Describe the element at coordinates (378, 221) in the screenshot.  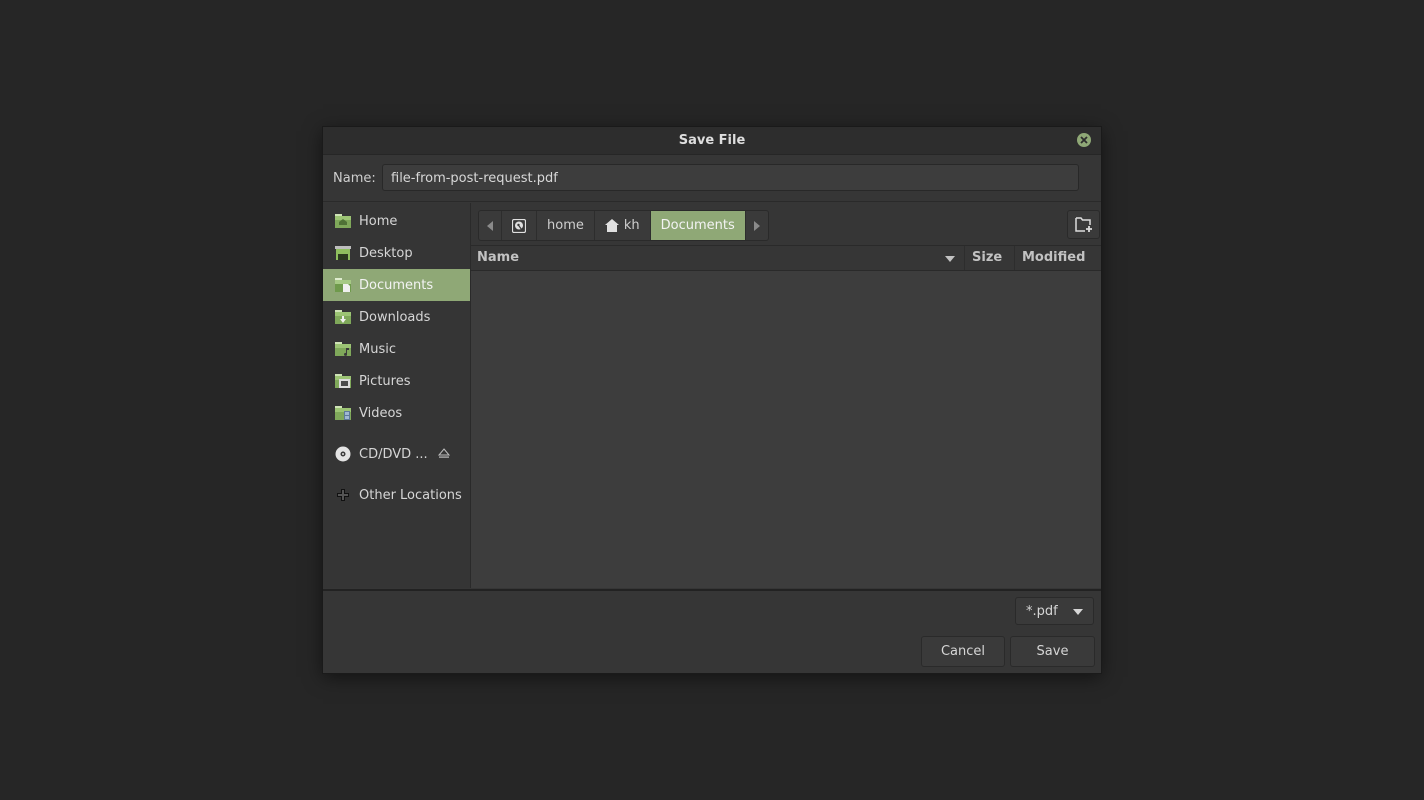
I see `sidebar-label: Home` at that location.